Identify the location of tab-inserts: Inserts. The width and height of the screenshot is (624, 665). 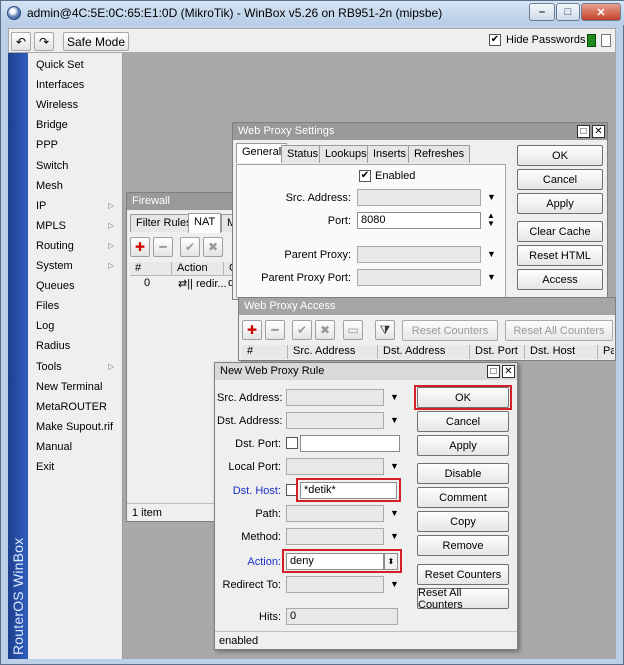
(390, 154).